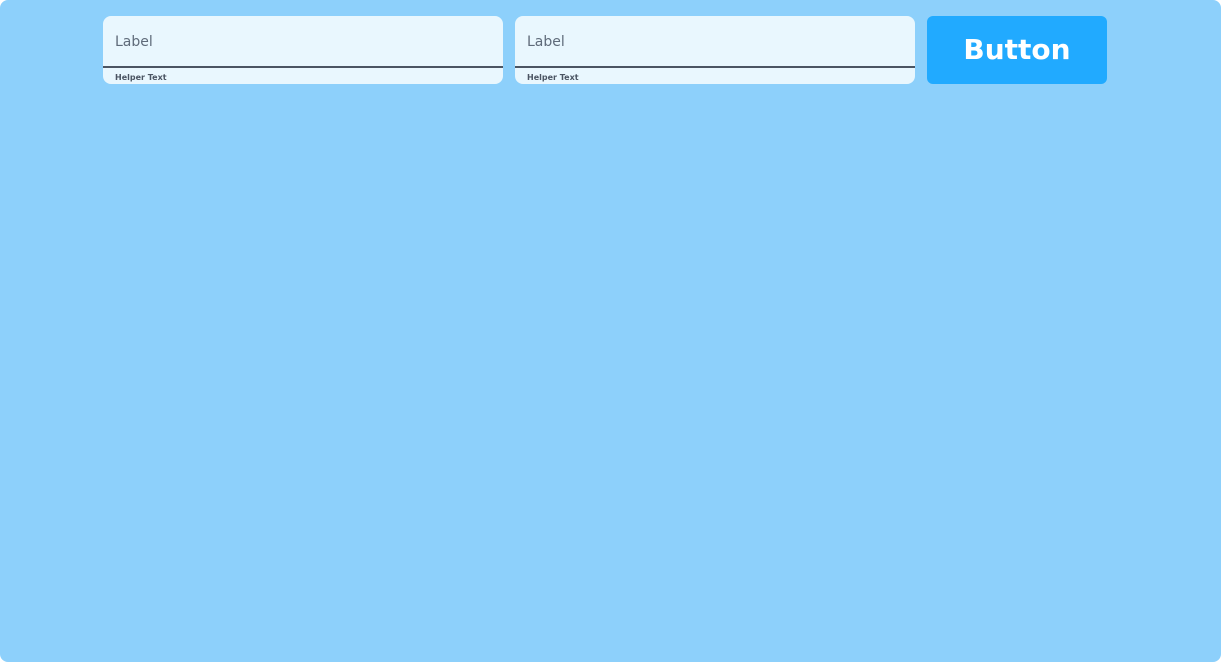 This screenshot has width=1221, height=662. What do you see at coordinates (1017, 50) in the screenshot?
I see `primary-button: Button` at bounding box center [1017, 50].